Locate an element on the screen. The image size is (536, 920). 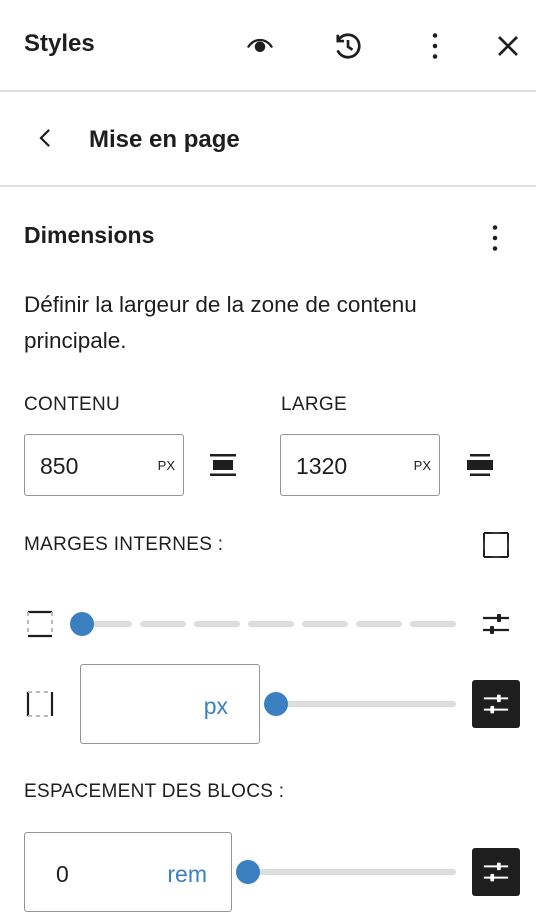
sides-all-icon is located at coordinates (496, 545).